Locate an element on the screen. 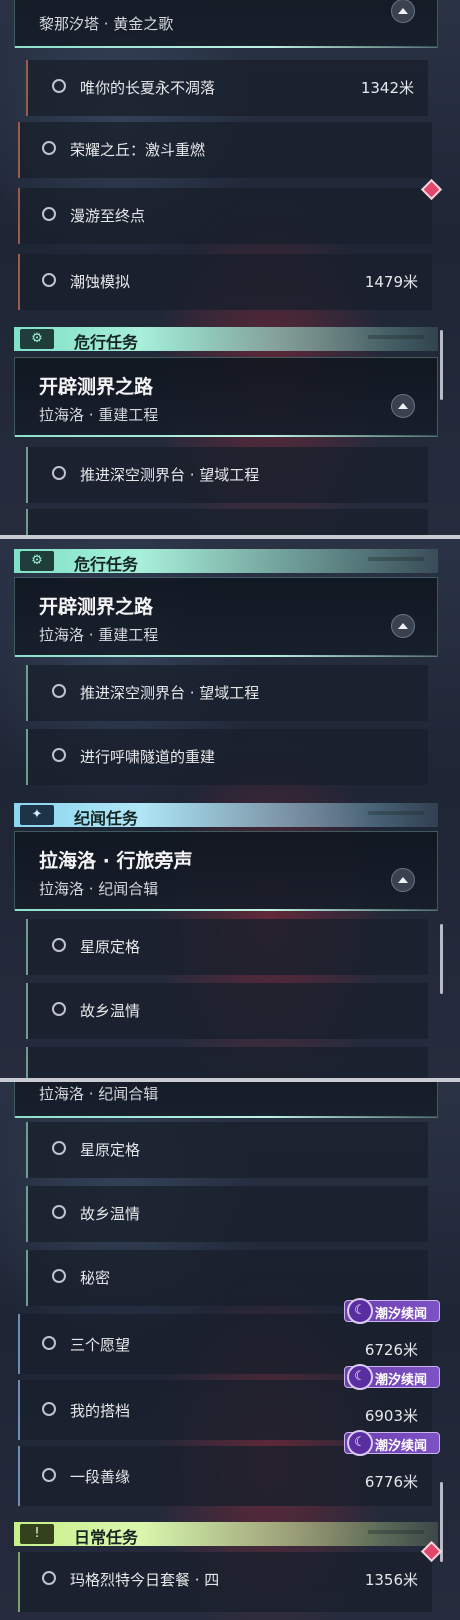 Image resolution: width=460 pixels, height=1620 pixels. quest-distance: 1479米 is located at coordinates (391, 282).